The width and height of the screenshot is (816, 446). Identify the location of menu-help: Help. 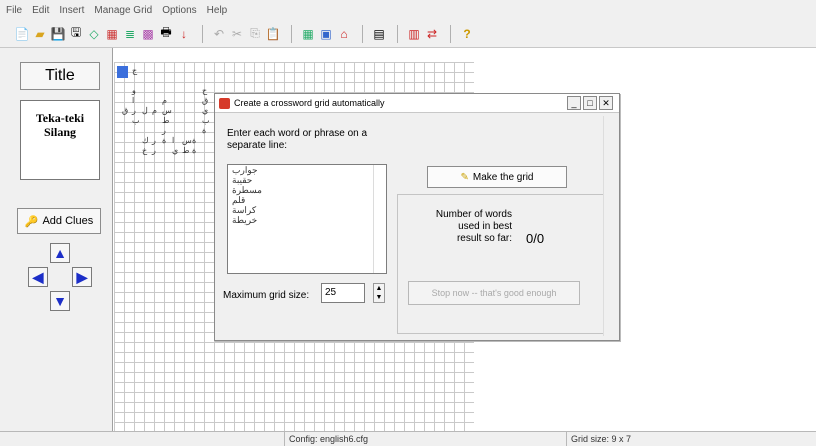
(217, 10).